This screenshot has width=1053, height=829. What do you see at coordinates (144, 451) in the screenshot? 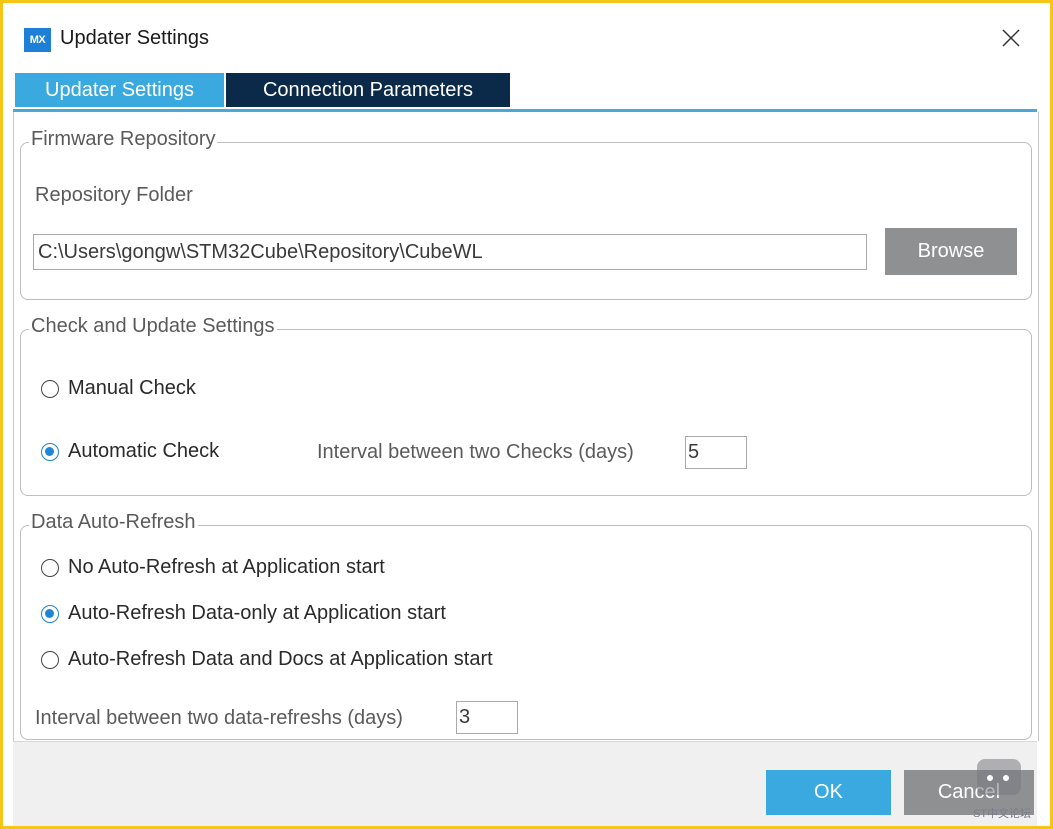
I see `automatic-check-label: Automatic Check` at bounding box center [144, 451].